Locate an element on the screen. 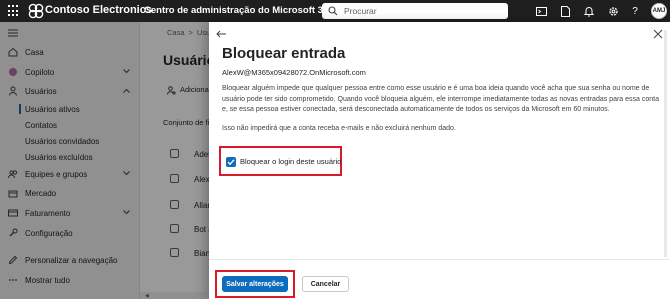 This screenshot has height=299, width=670. search-icon is located at coordinates (333, 11).